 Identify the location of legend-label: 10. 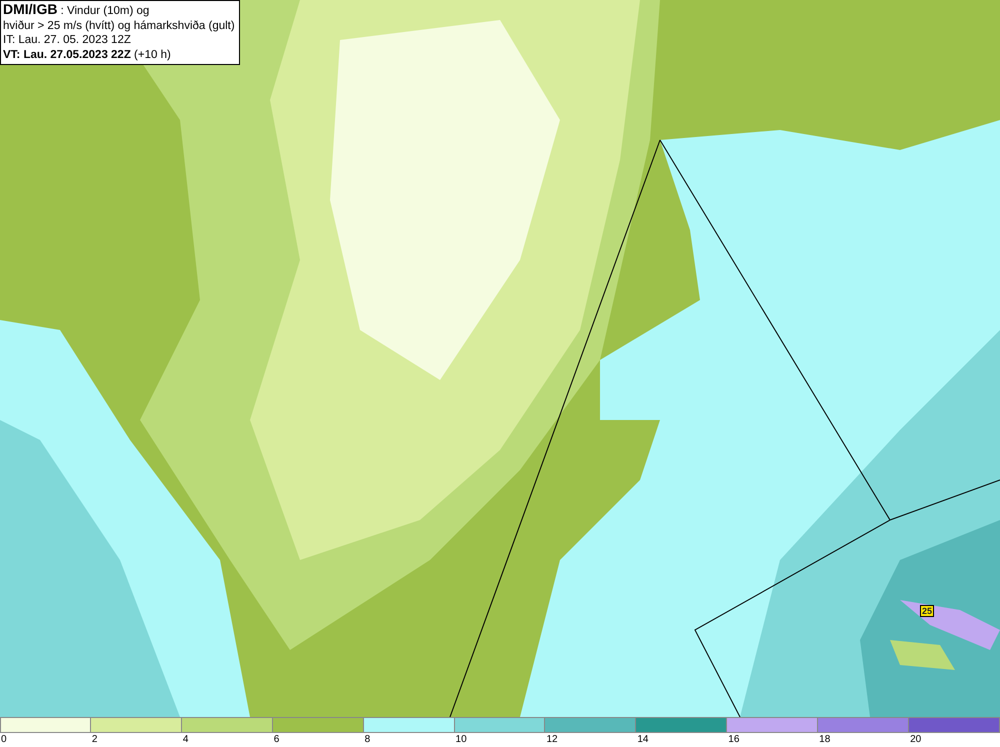
(461, 739).